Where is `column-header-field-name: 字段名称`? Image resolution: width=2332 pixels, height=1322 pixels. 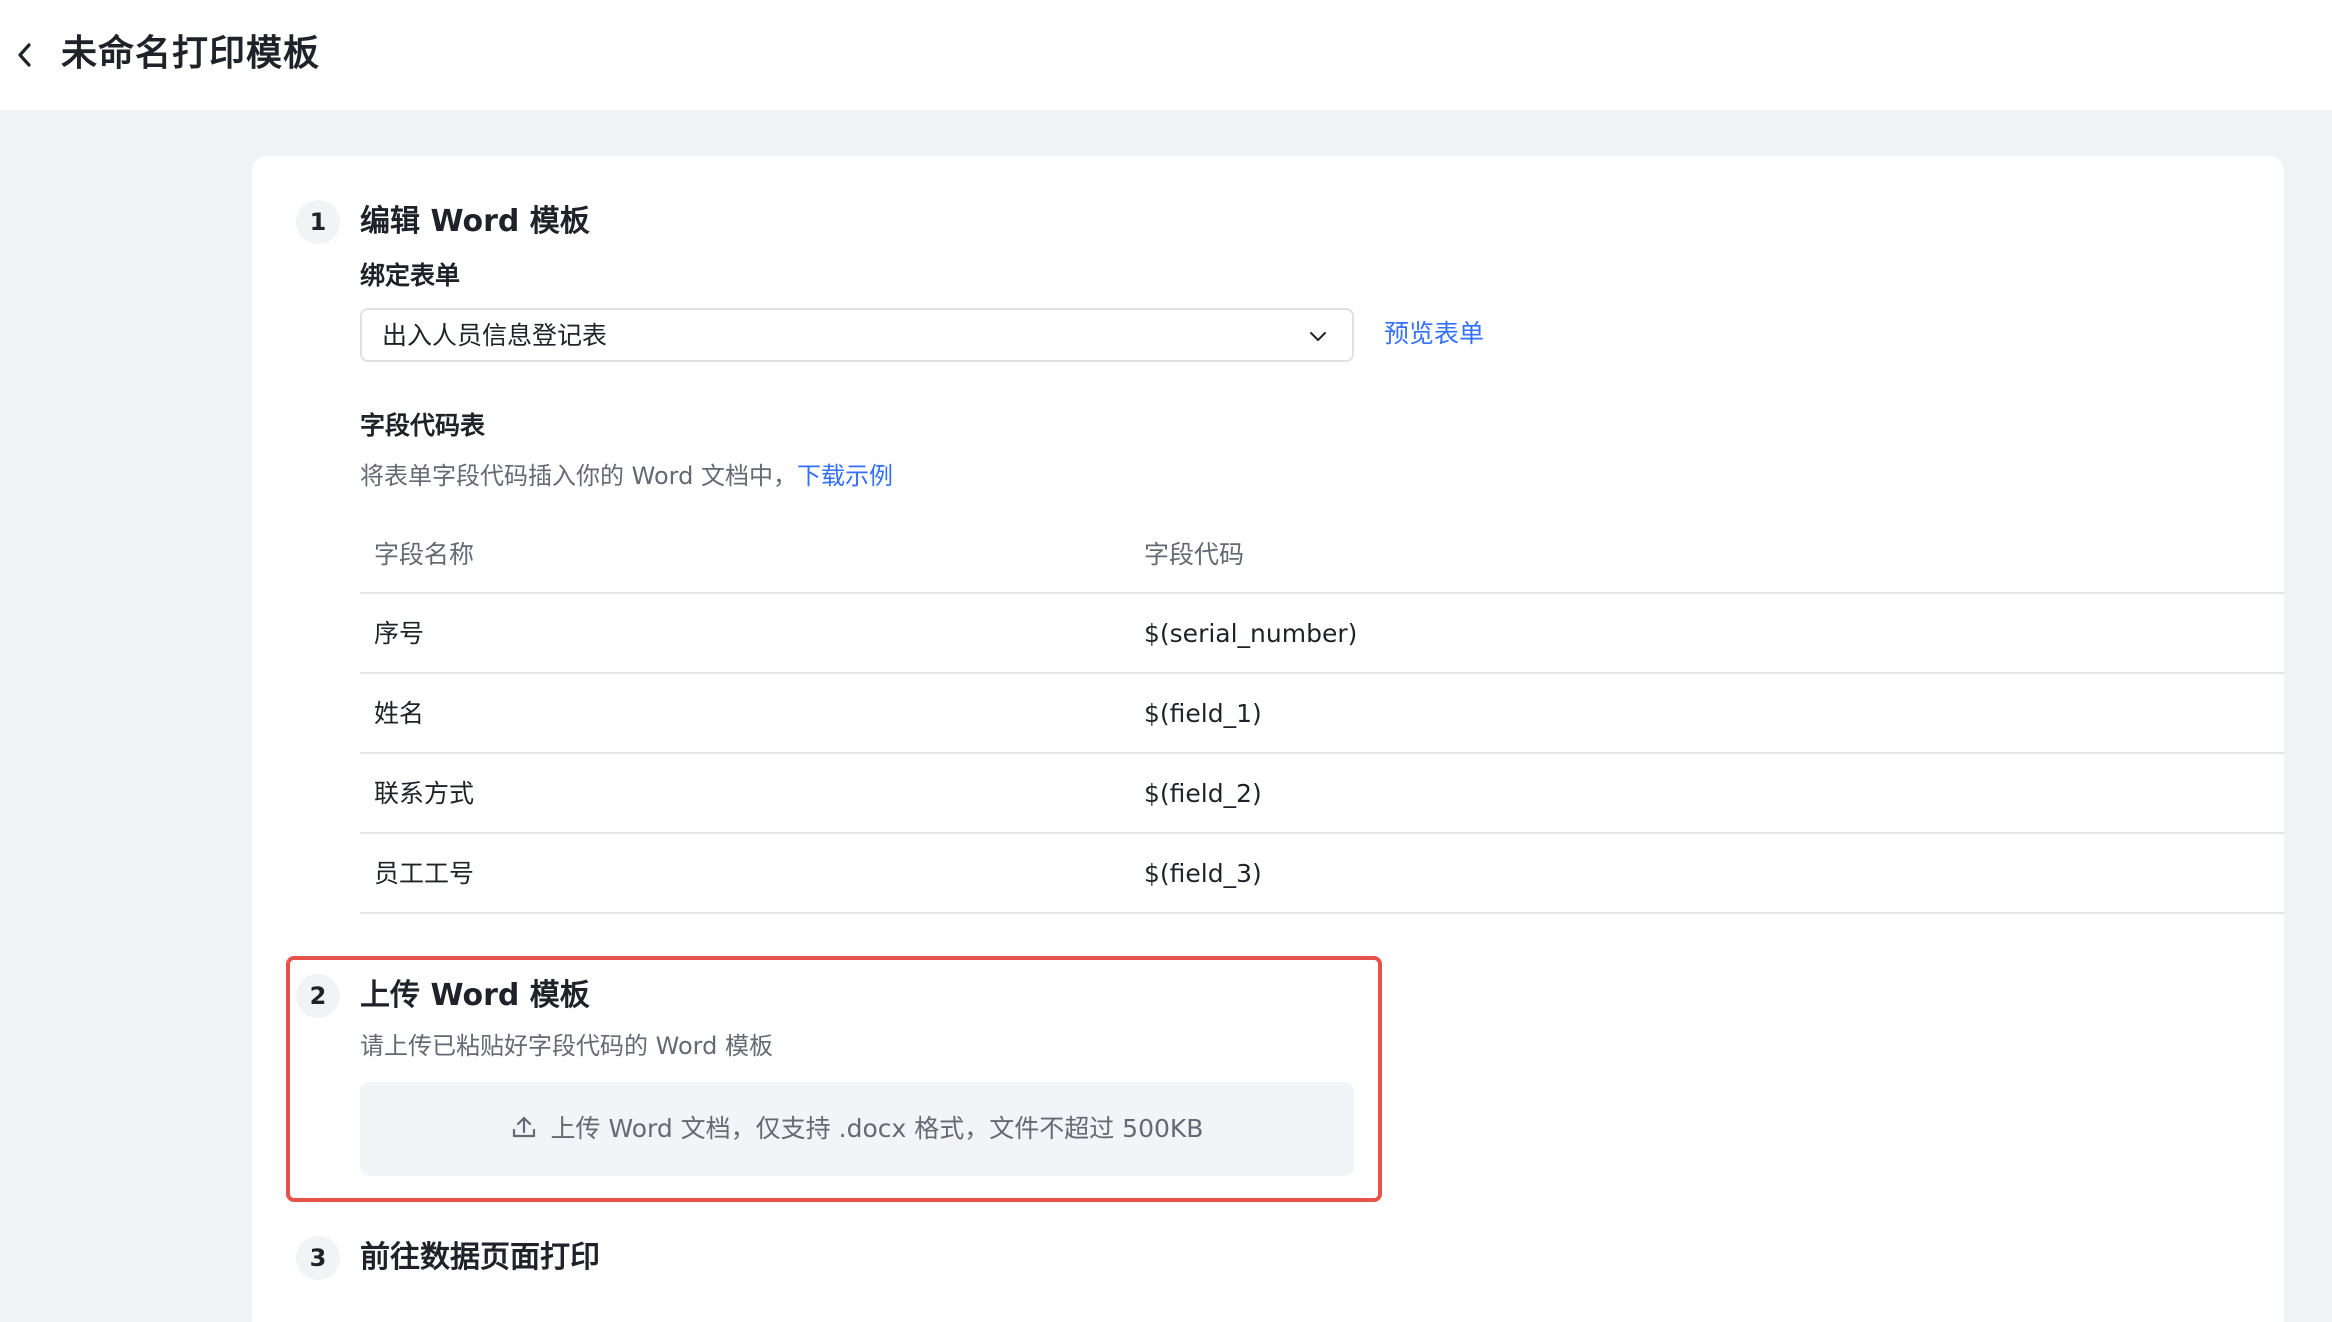
column-header-field-name: 字段名称 is located at coordinates (424, 554).